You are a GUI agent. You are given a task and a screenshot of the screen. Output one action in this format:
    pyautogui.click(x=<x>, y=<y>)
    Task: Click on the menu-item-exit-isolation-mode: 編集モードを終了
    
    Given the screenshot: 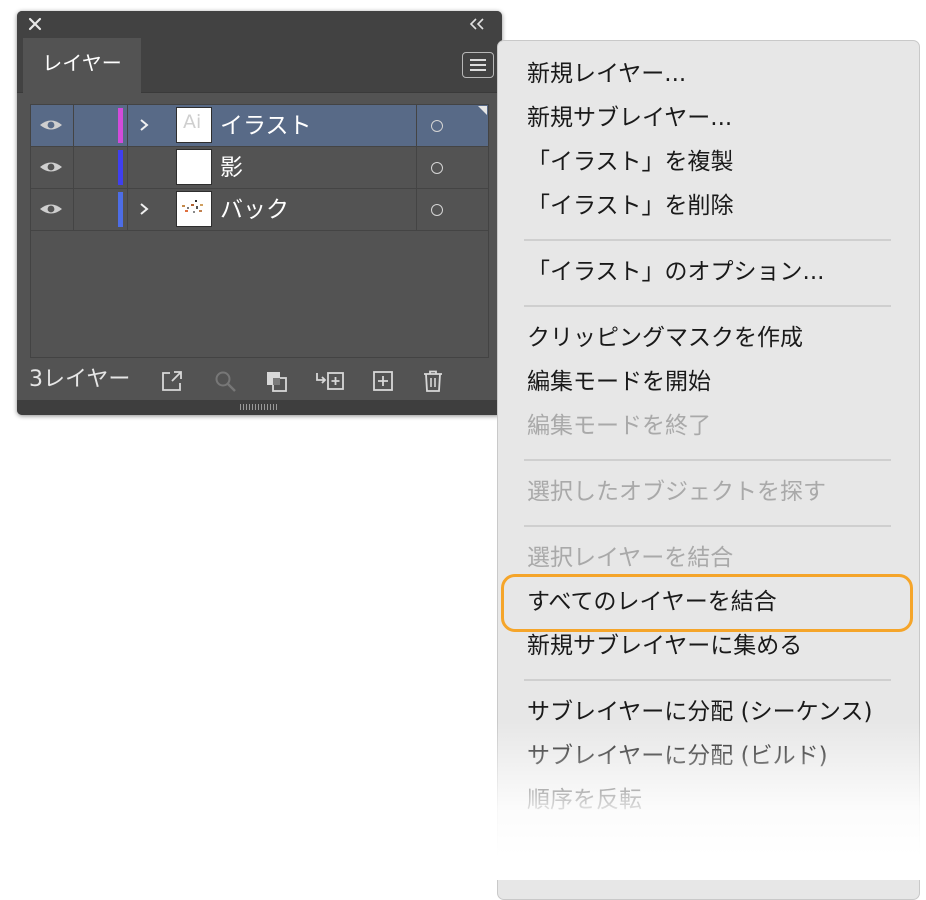 What is the action you would take?
    pyautogui.click(x=619, y=426)
    